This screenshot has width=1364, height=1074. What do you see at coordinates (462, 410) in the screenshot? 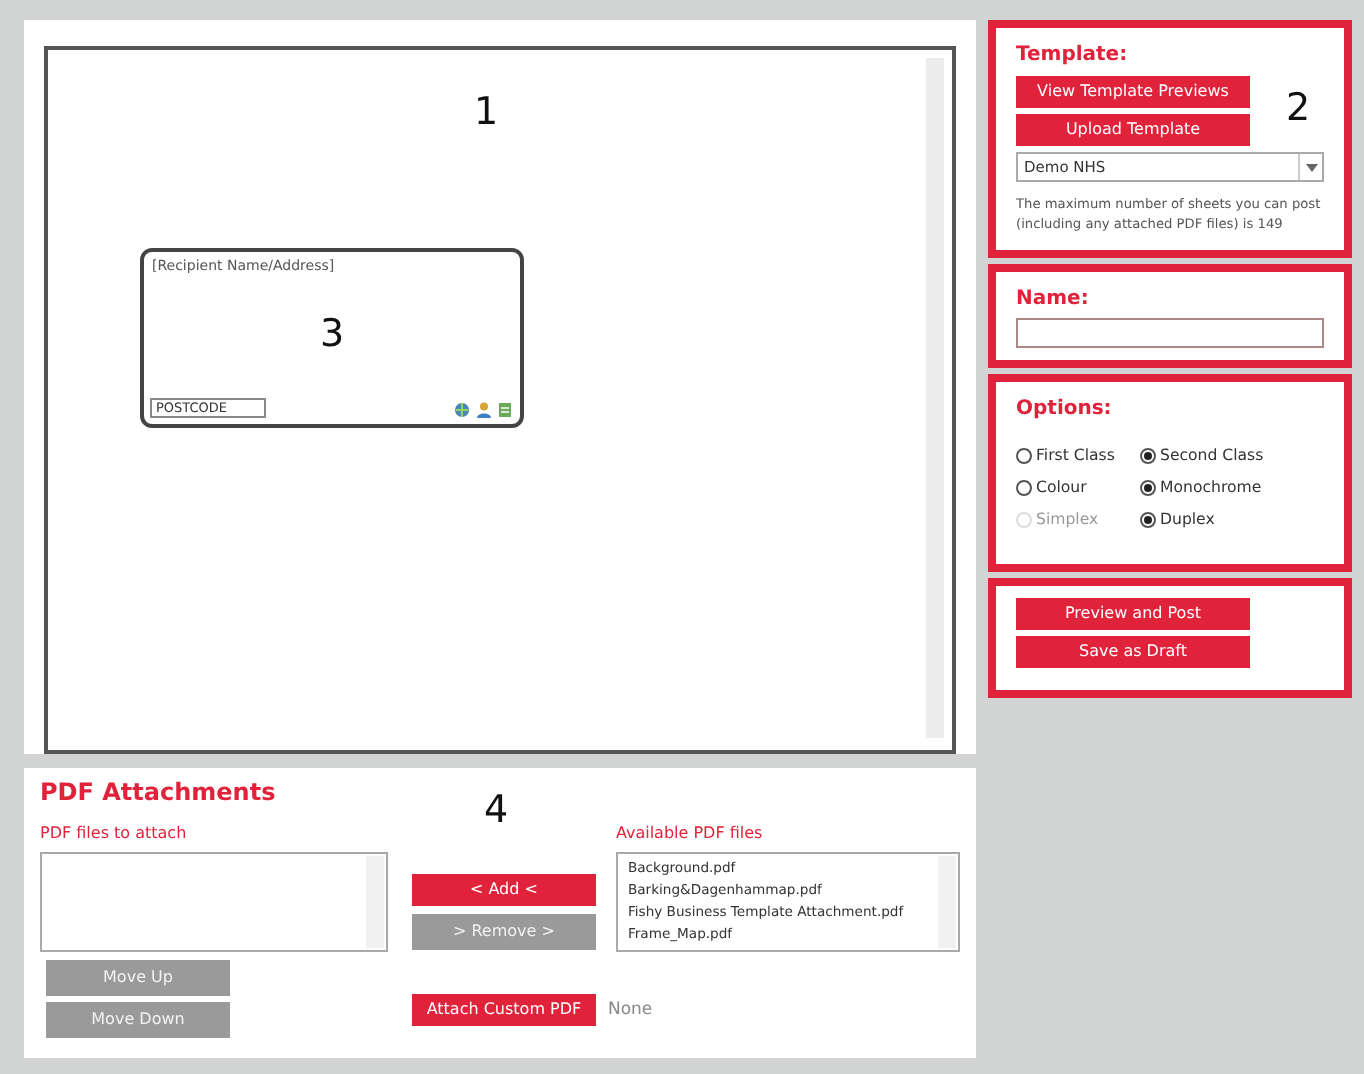
I see `globe-icon` at bounding box center [462, 410].